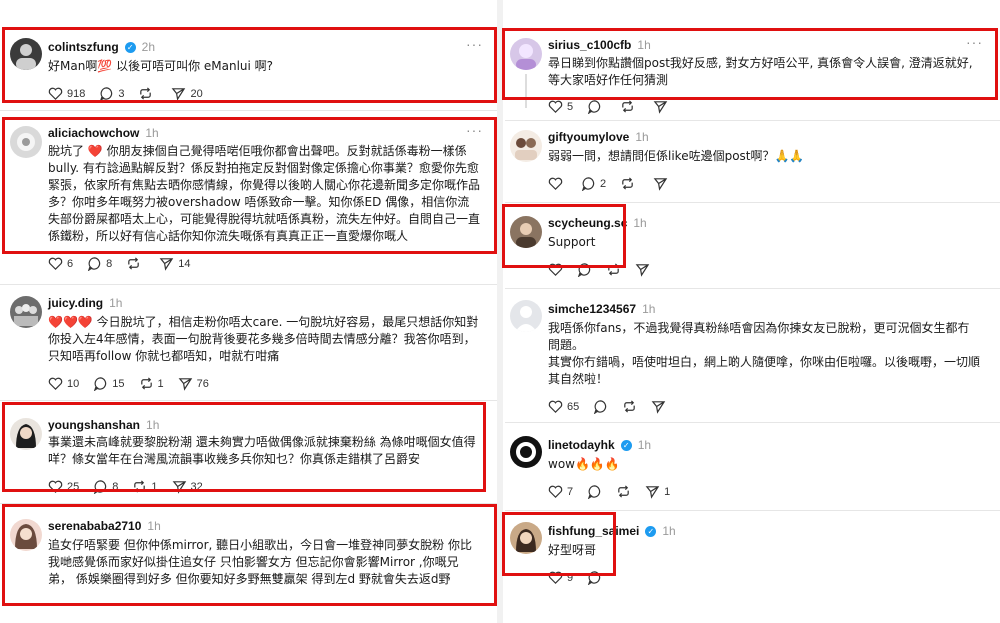 This screenshot has height=623, width=1000. What do you see at coordinates (184, 263) in the screenshot?
I see `share-count: 14` at bounding box center [184, 263].